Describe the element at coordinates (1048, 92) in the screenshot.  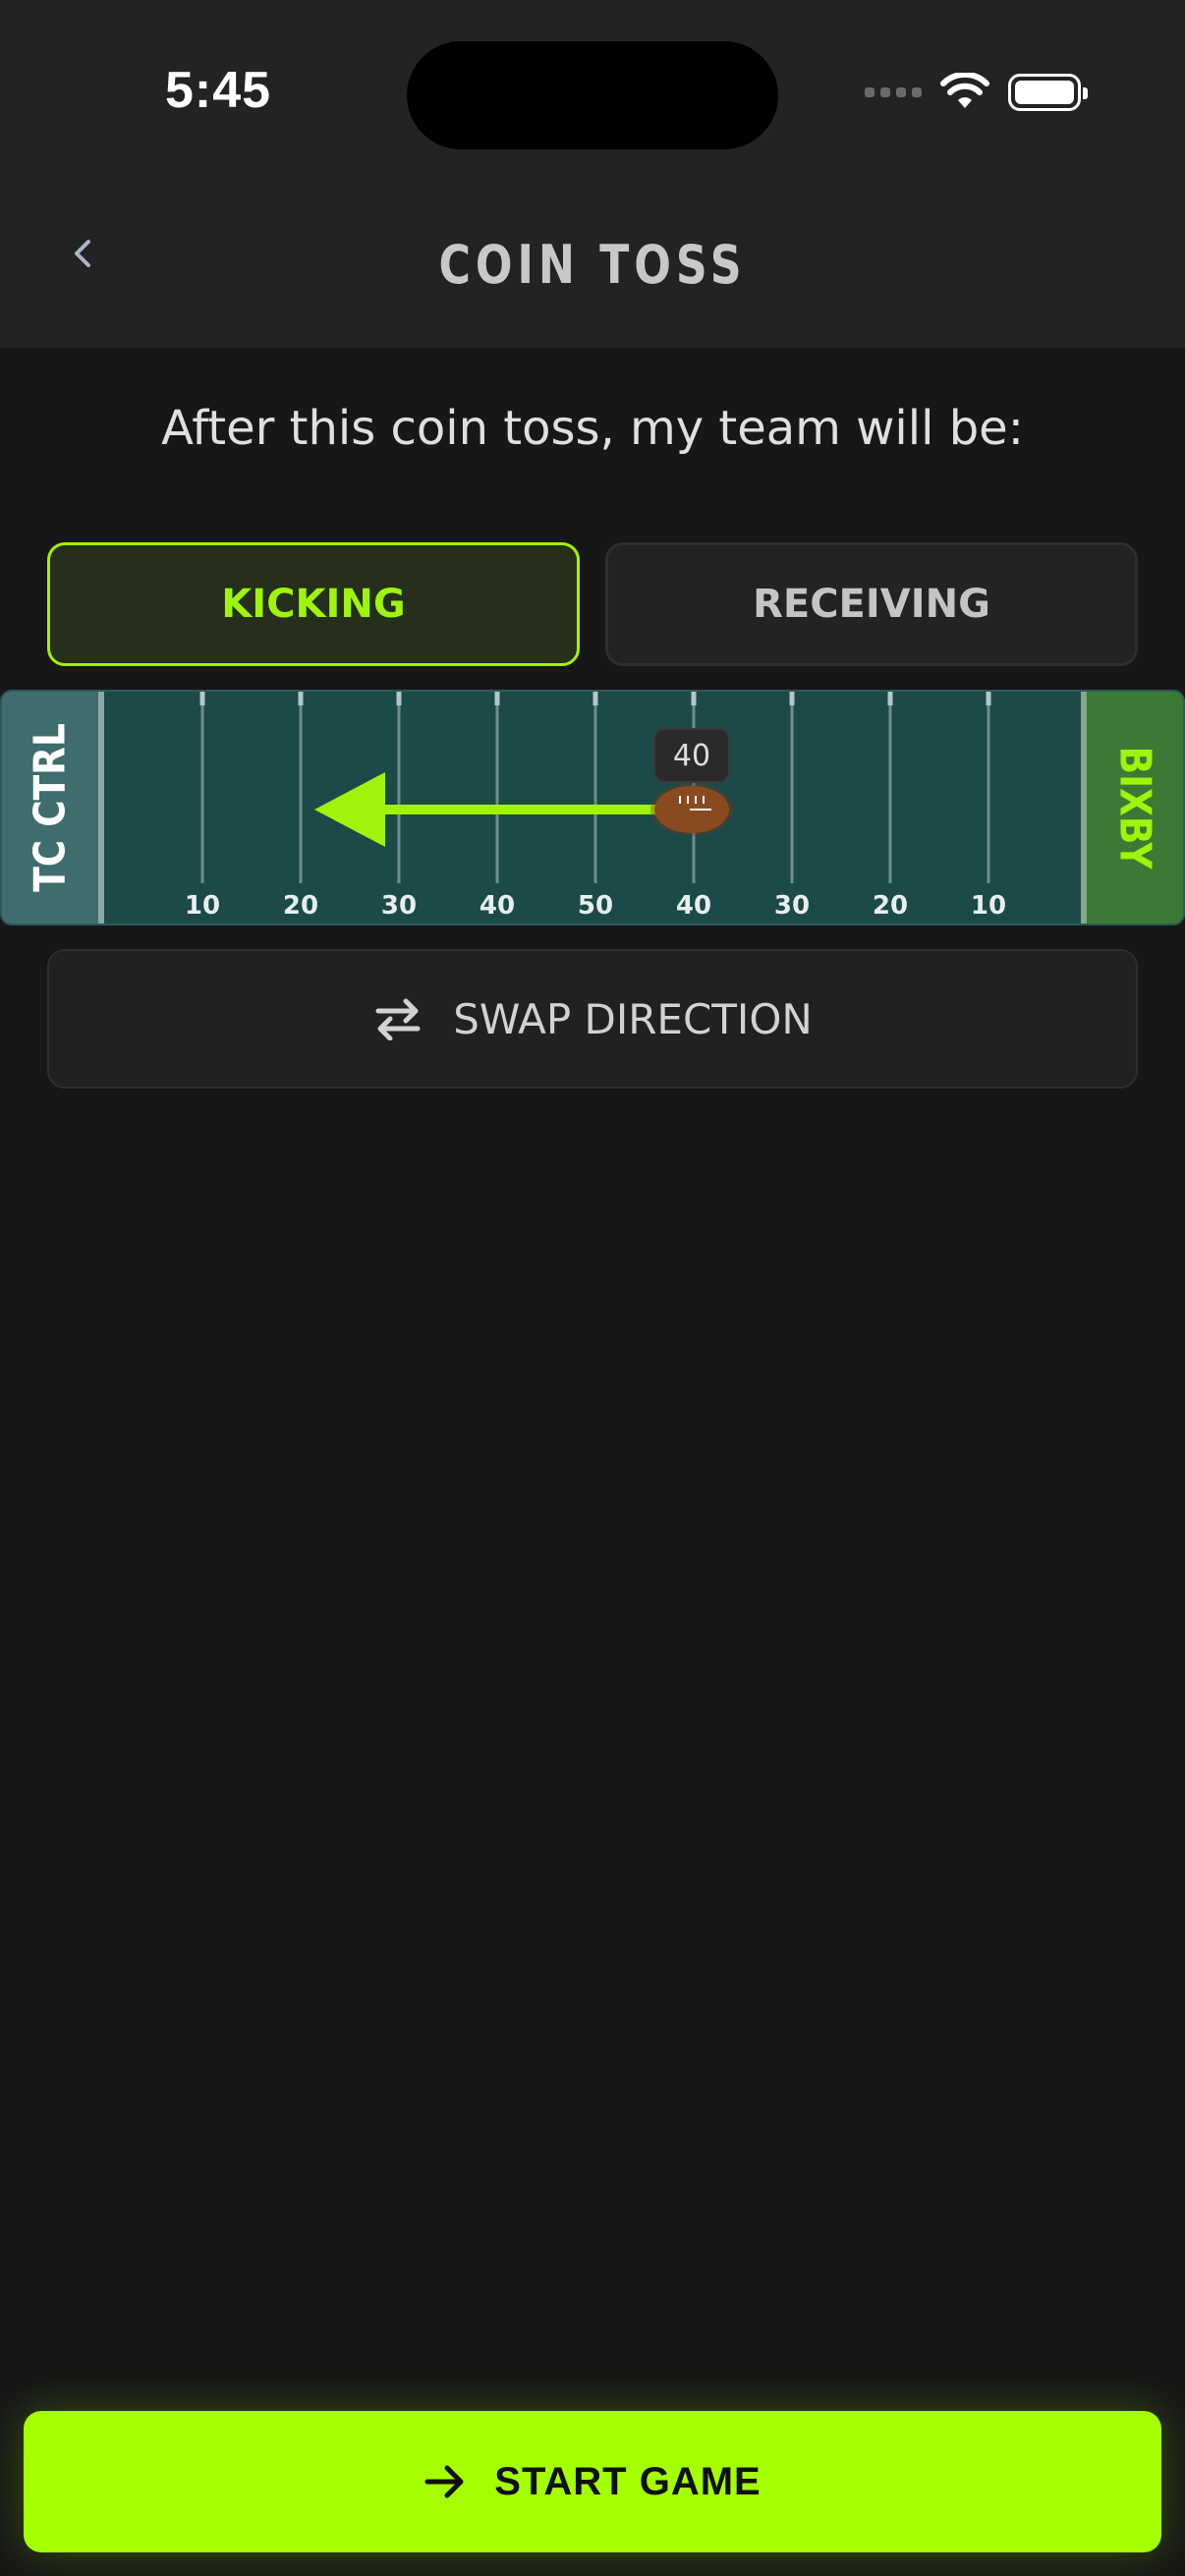
I see `battery-icon` at that location.